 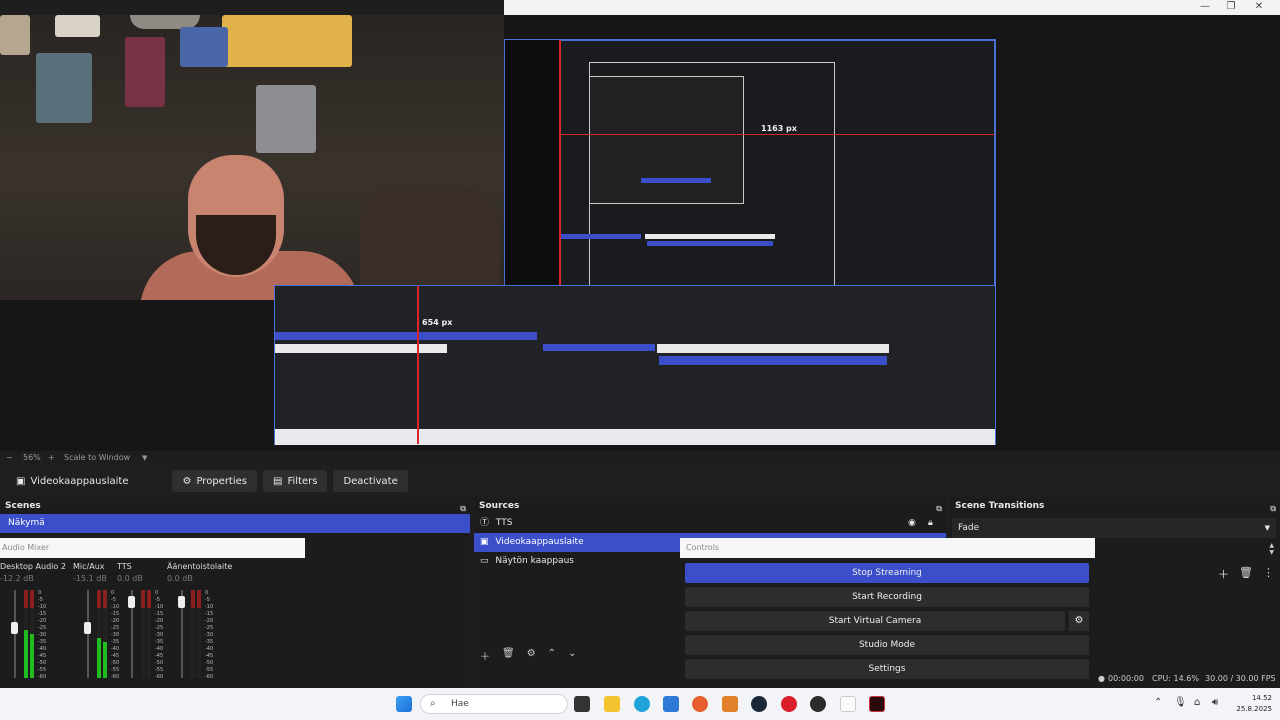 What do you see at coordinates (730, 704) in the screenshot?
I see `vlc-icon` at bounding box center [730, 704].